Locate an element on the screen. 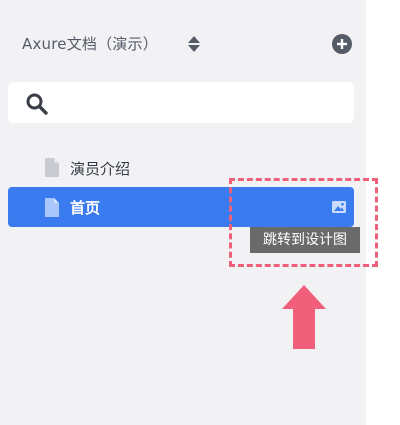 The height and width of the screenshot is (425, 400). up-down-caret-icon is located at coordinates (194, 44).